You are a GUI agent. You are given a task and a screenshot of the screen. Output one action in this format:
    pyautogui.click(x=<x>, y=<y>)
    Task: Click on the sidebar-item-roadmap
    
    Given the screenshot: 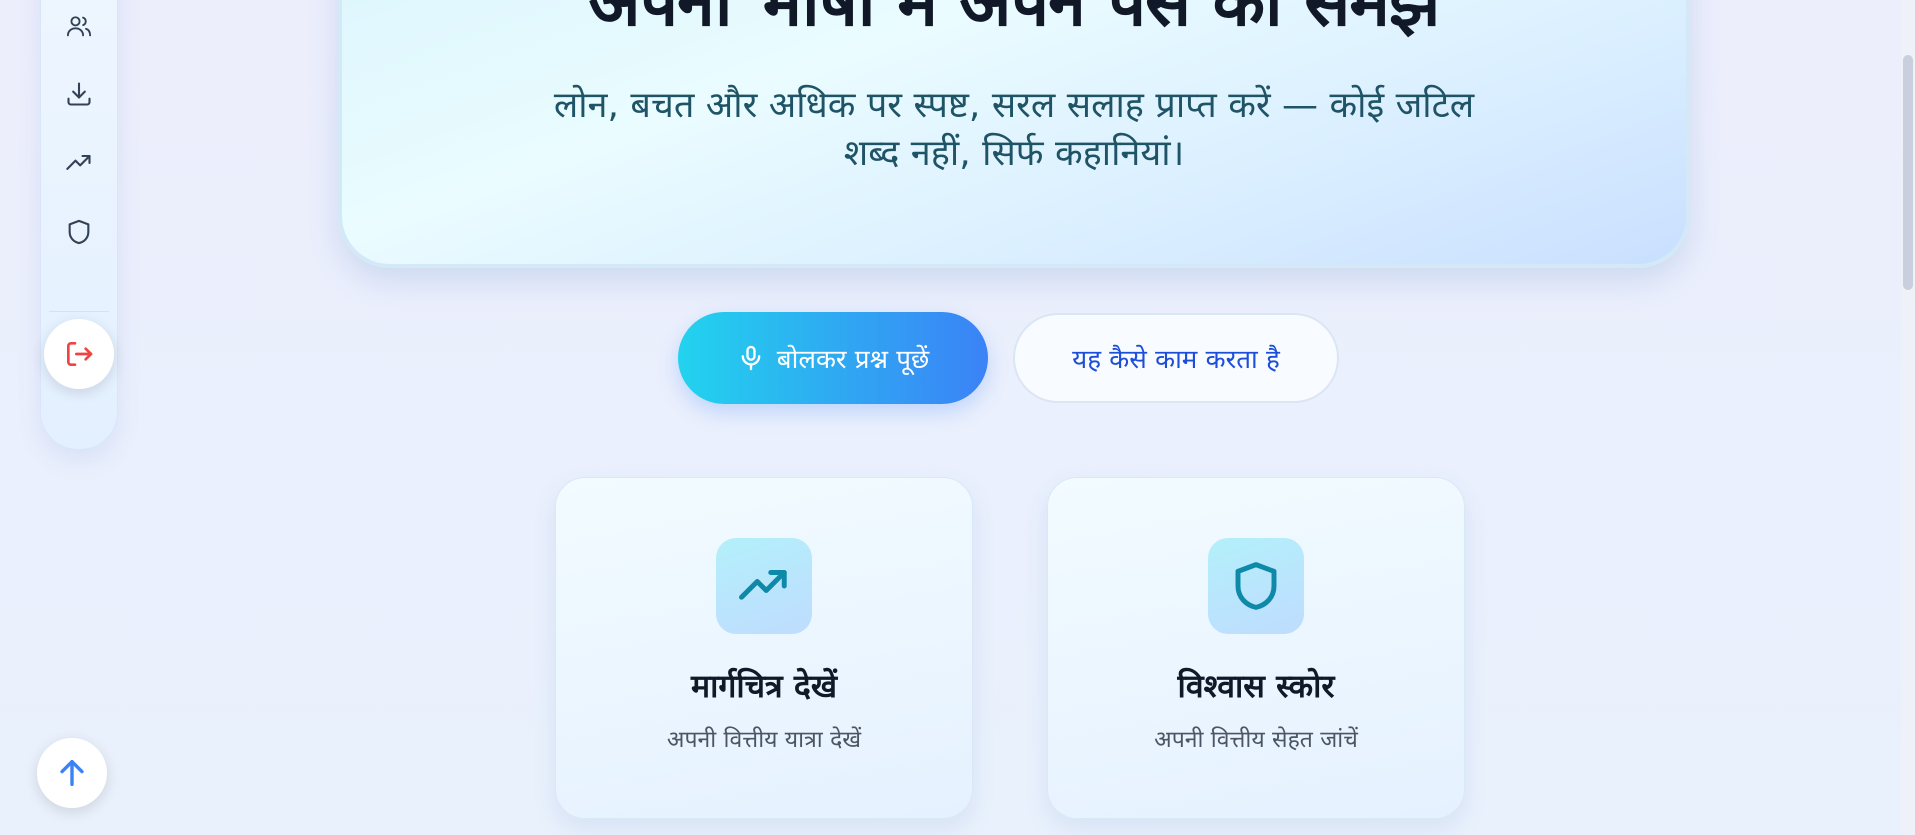 What is the action you would take?
    pyautogui.click(x=79, y=163)
    